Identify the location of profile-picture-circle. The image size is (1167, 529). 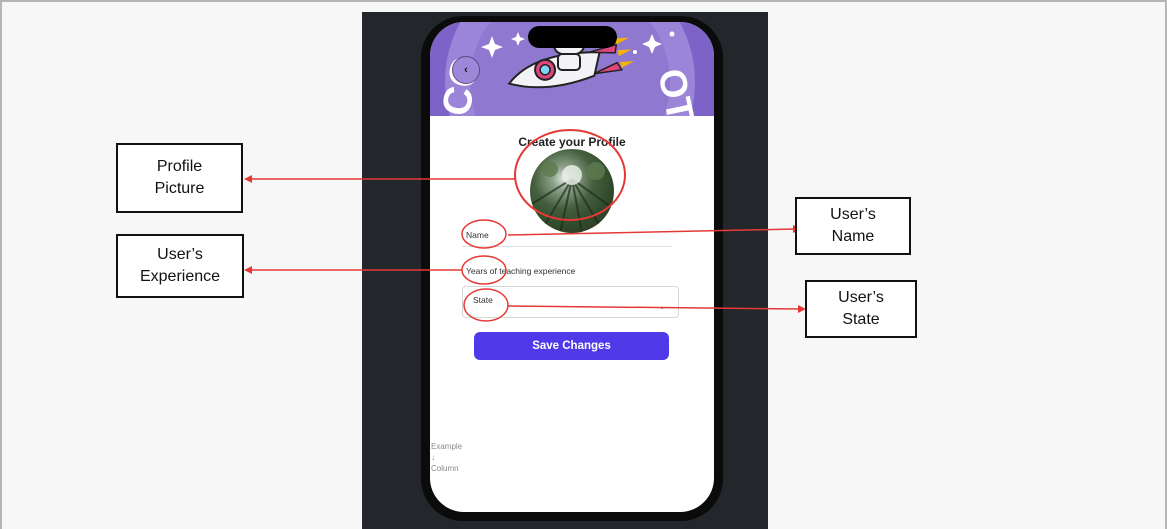
(570, 175).